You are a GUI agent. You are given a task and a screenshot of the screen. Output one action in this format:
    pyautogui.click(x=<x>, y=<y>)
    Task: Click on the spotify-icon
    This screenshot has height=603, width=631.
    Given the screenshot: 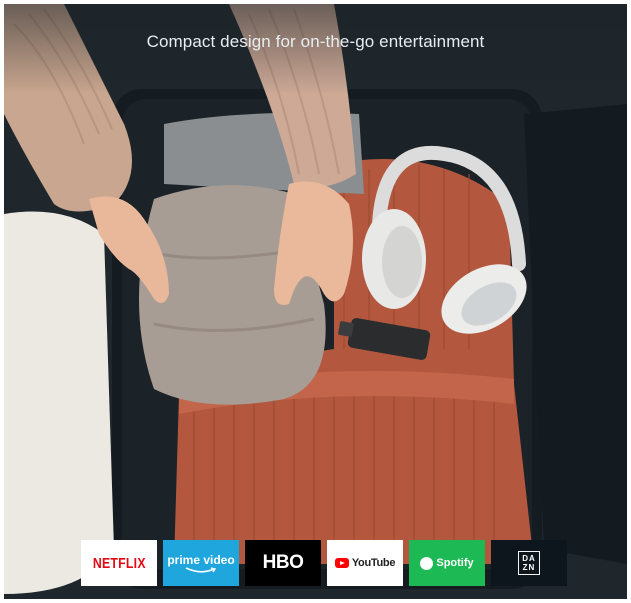 What is the action you would take?
    pyautogui.click(x=427, y=563)
    